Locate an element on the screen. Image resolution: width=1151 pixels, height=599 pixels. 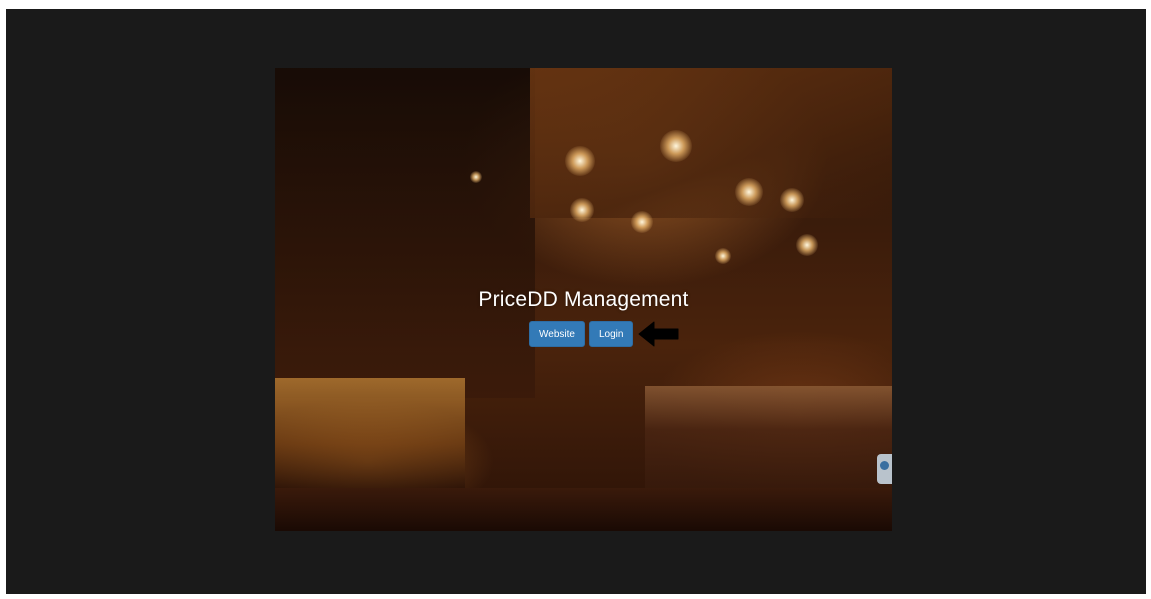
feedback-dot-icon is located at coordinates (884, 465).